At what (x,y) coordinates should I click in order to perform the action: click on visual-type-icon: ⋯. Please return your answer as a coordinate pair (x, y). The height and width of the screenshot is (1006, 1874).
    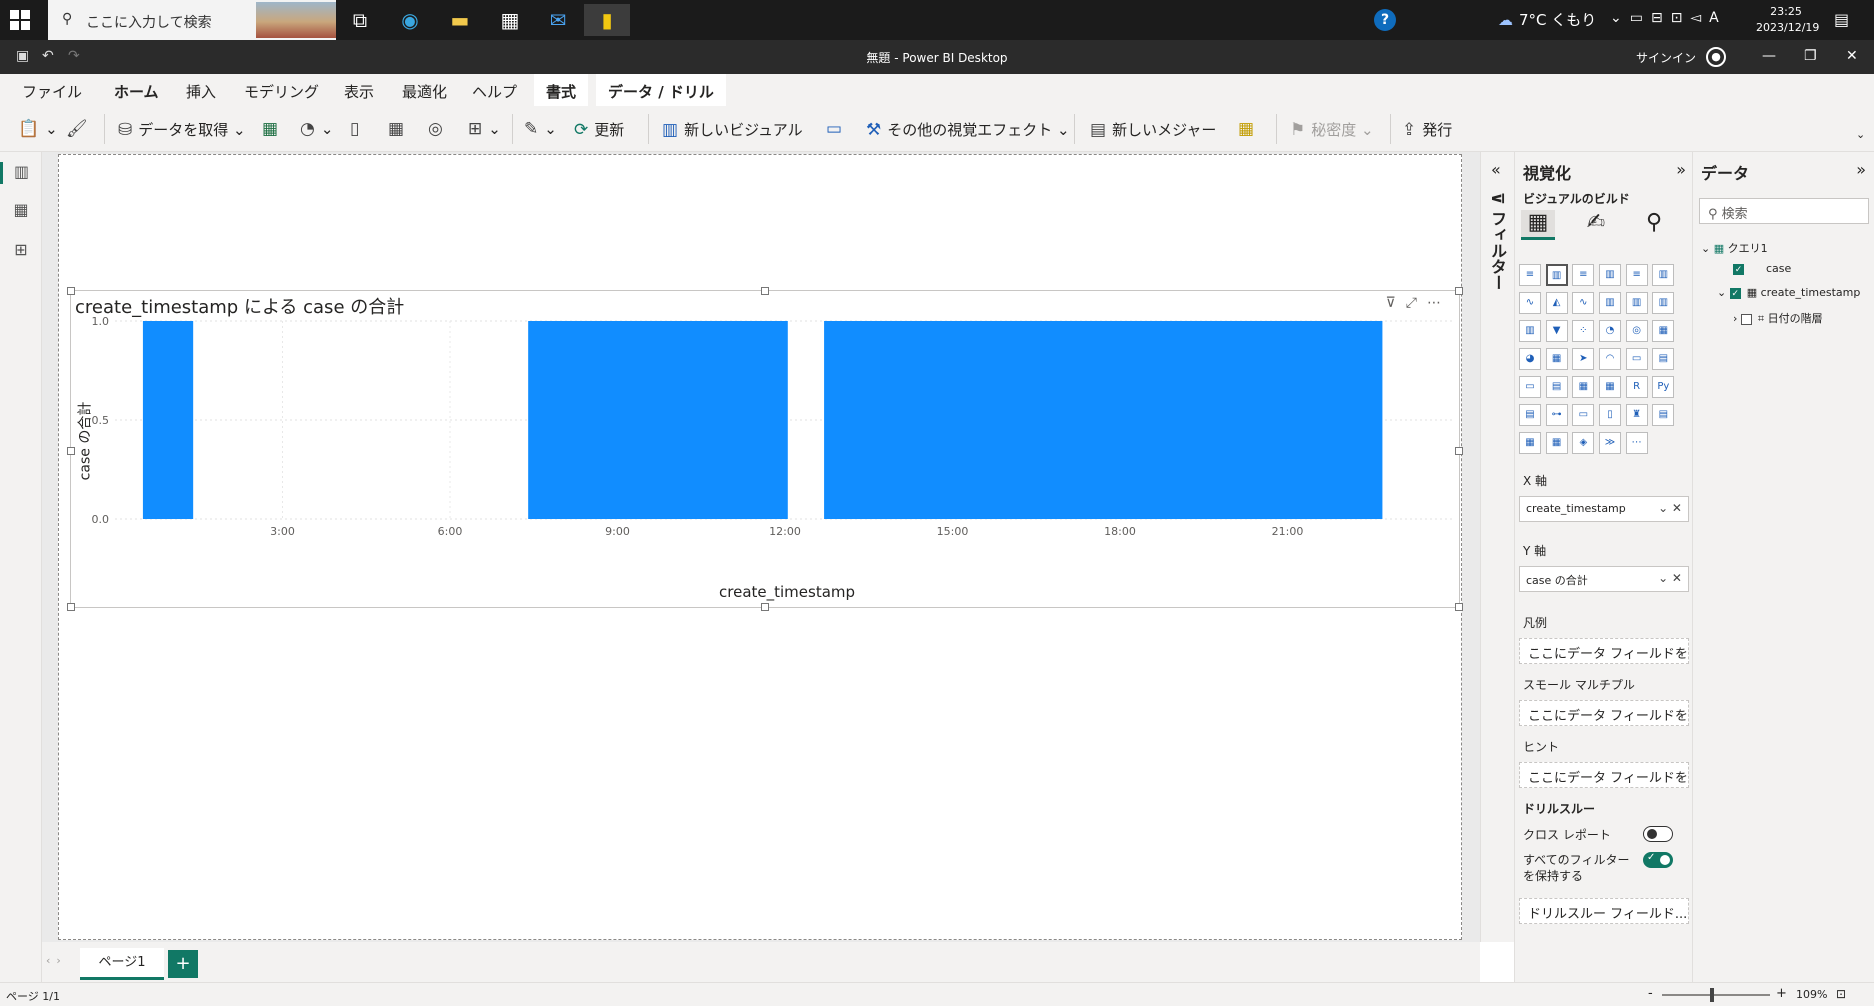
    Looking at the image, I should click on (1636, 443).